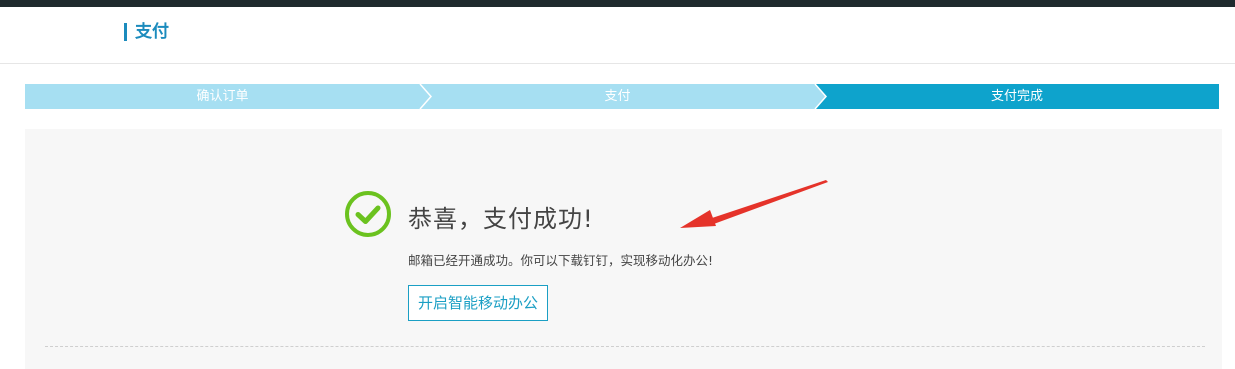 The height and width of the screenshot is (369, 1235). What do you see at coordinates (368, 214) in the screenshot?
I see `check-circle-icon` at bounding box center [368, 214].